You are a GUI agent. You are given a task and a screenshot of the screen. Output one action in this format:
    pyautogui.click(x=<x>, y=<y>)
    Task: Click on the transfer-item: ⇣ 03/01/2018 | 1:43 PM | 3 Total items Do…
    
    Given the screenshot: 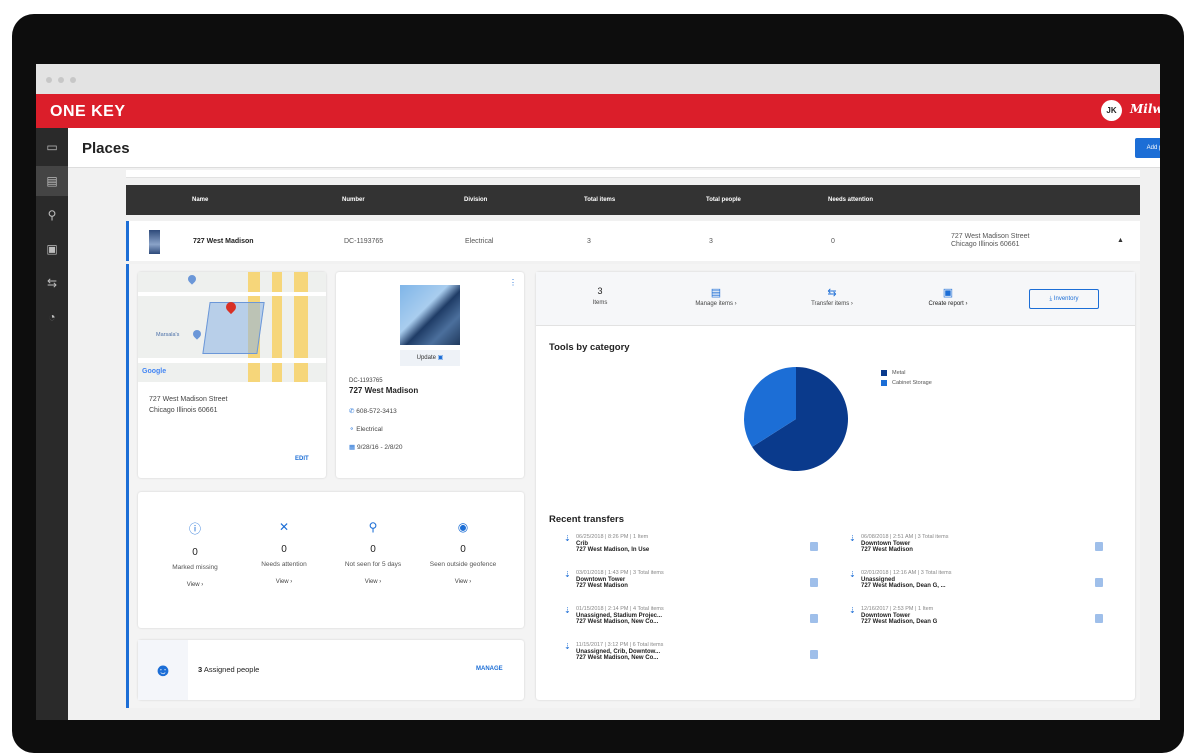 What is the action you would take?
    pyautogui.click(x=691, y=584)
    